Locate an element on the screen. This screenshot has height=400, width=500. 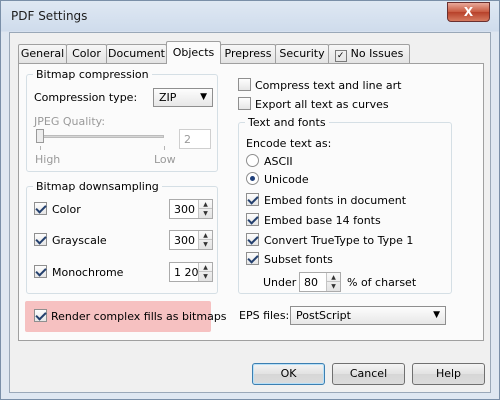
downsample-grayscale-label: Grayscale is located at coordinates (79, 240).